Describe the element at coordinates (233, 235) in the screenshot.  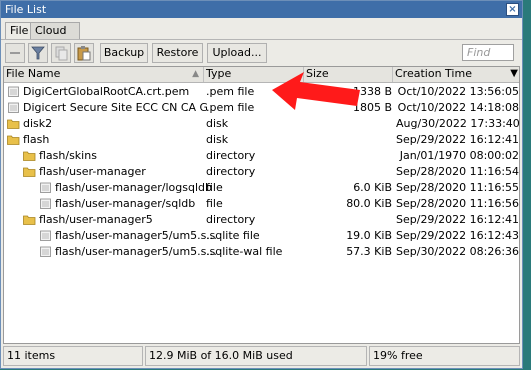
I see `cell-type: .sqlite file` at that location.